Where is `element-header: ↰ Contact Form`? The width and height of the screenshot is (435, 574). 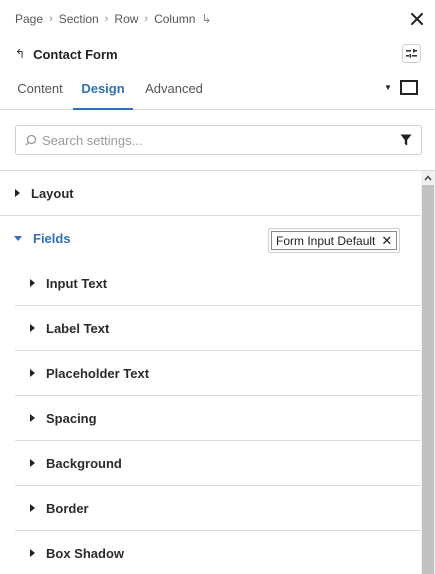 element-header: ↰ Contact Form is located at coordinates (66, 54).